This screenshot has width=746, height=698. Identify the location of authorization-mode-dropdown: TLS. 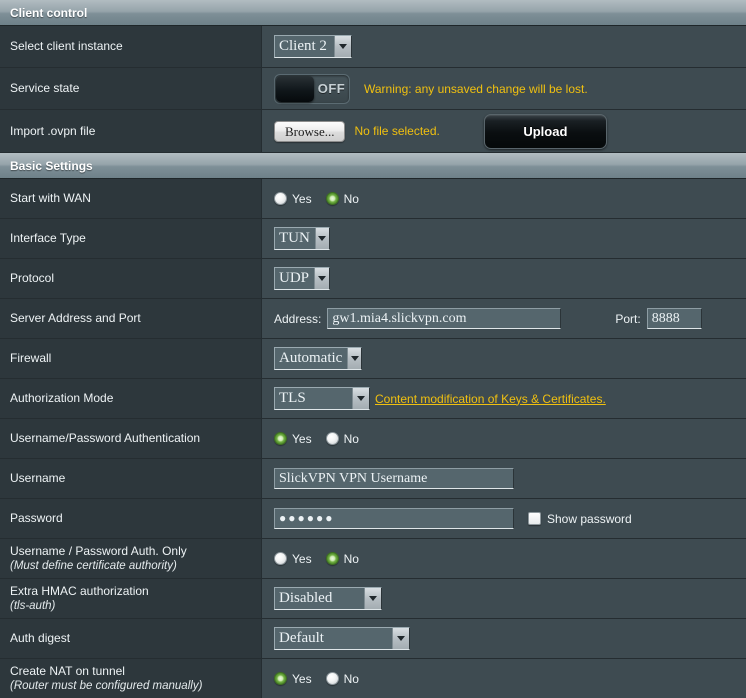
(322, 398).